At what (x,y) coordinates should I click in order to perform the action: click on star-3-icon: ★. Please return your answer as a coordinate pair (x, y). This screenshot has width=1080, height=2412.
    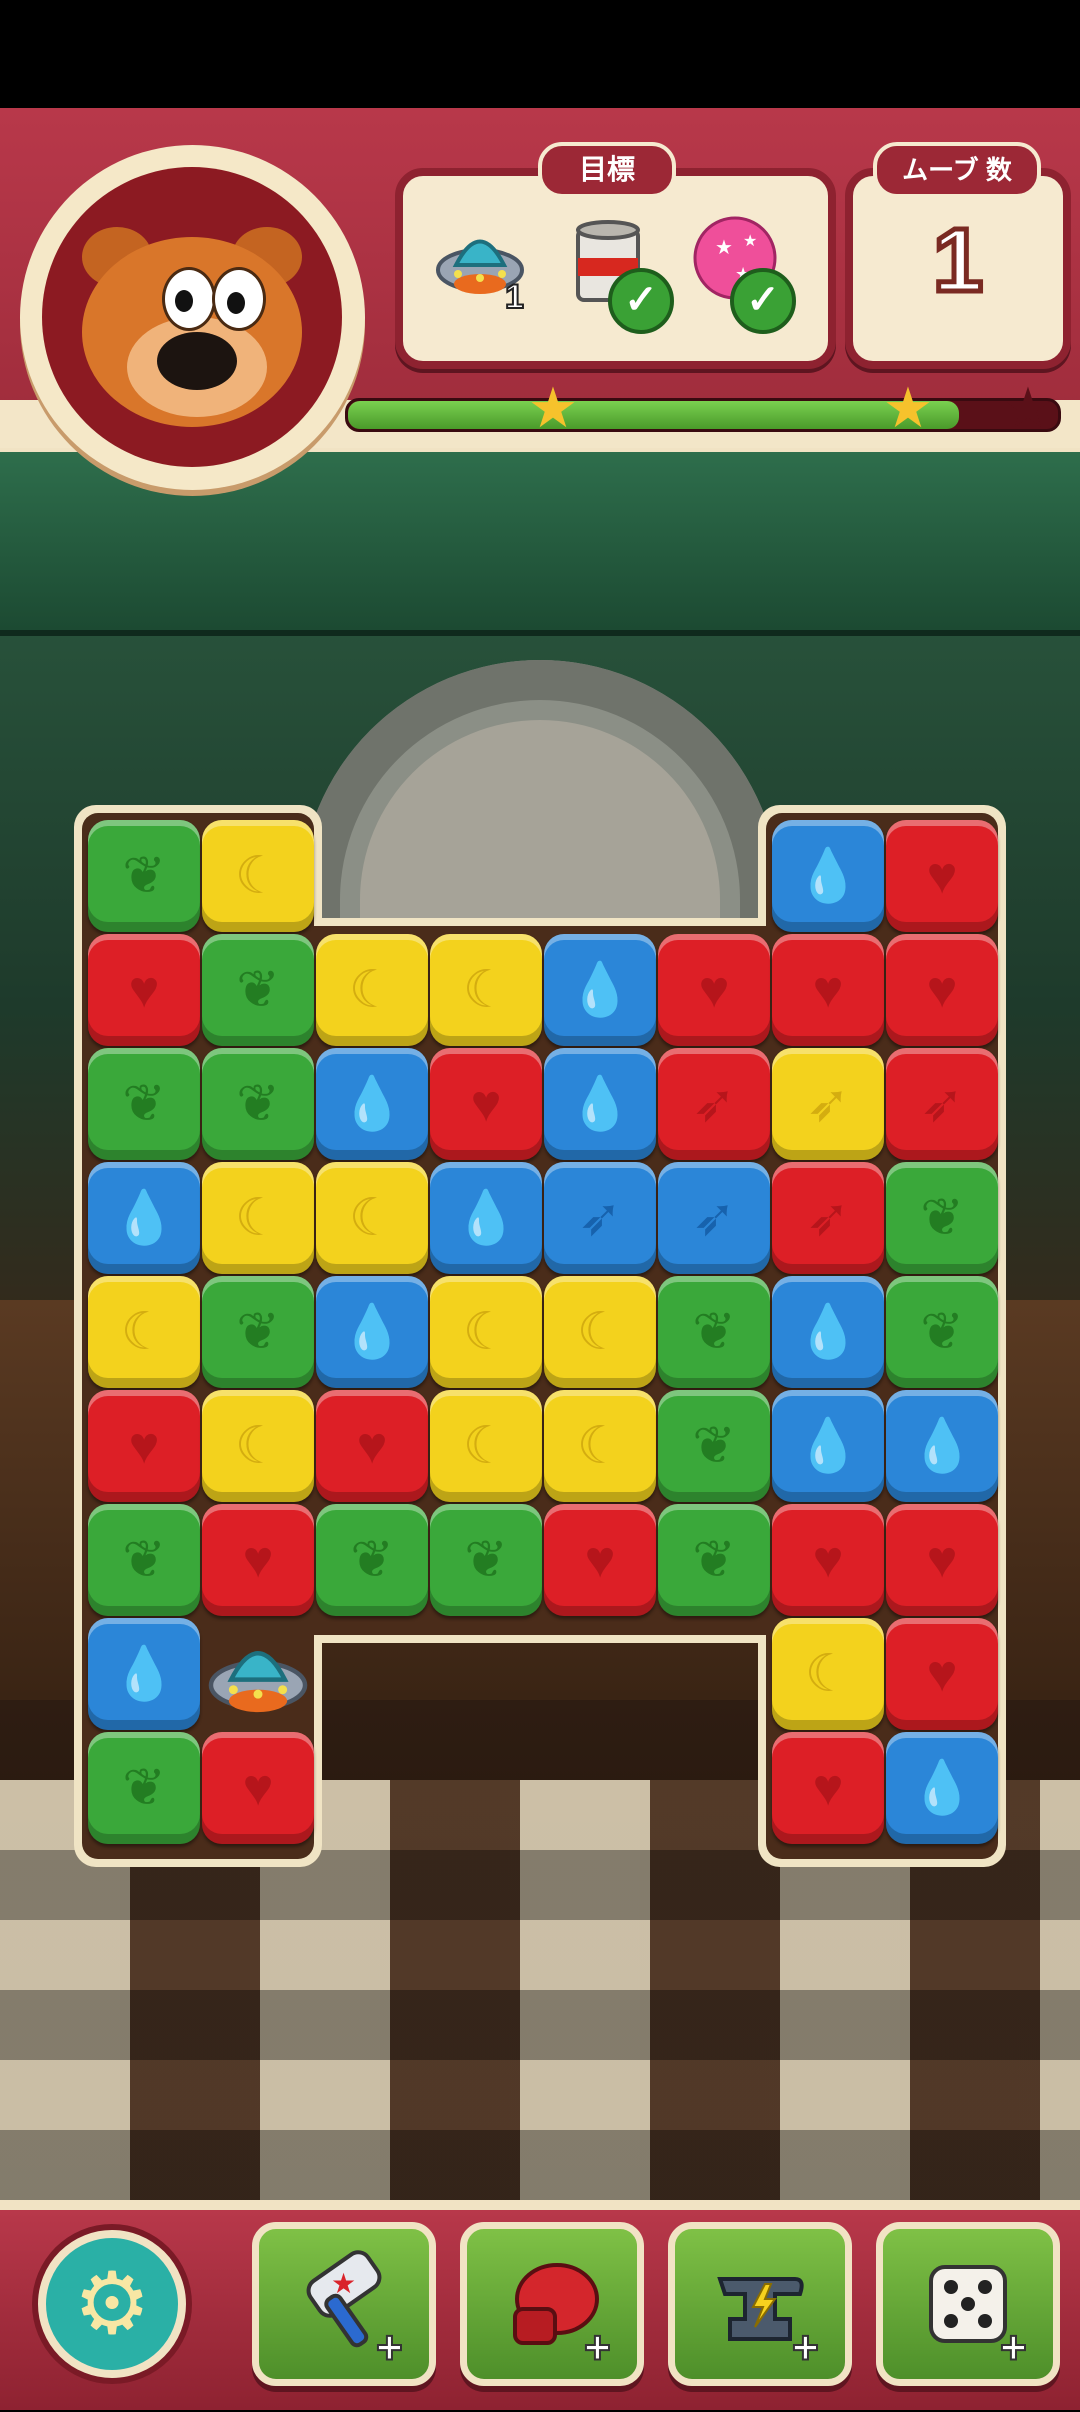
    Looking at the image, I should click on (1028, 407).